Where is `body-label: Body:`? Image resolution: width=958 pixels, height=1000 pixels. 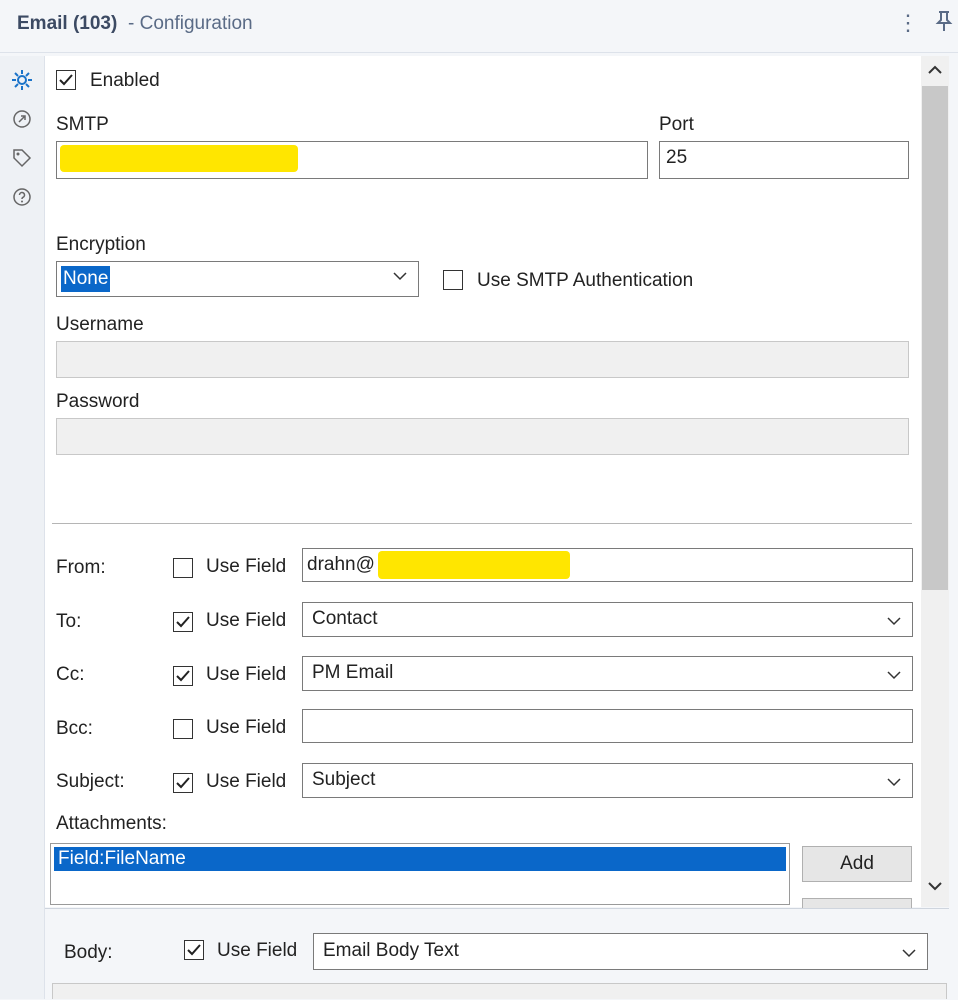
body-label: Body: is located at coordinates (88, 952).